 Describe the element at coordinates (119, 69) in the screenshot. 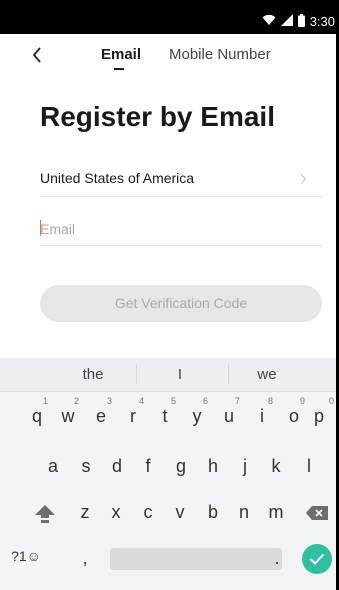

I see `tab-indicator` at that location.